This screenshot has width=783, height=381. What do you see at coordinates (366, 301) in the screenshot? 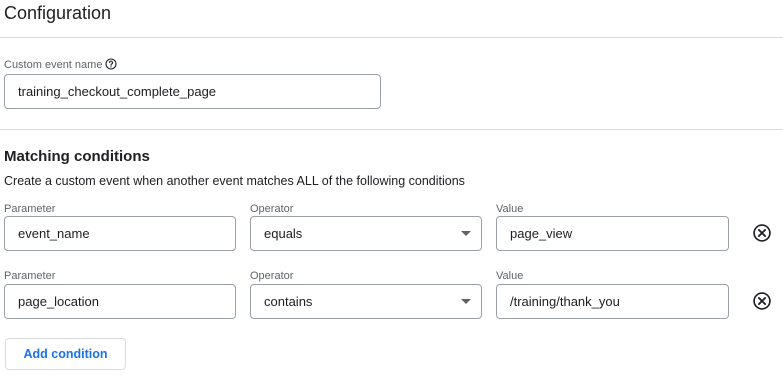
I see `operator-select: contains` at bounding box center [366, 301].